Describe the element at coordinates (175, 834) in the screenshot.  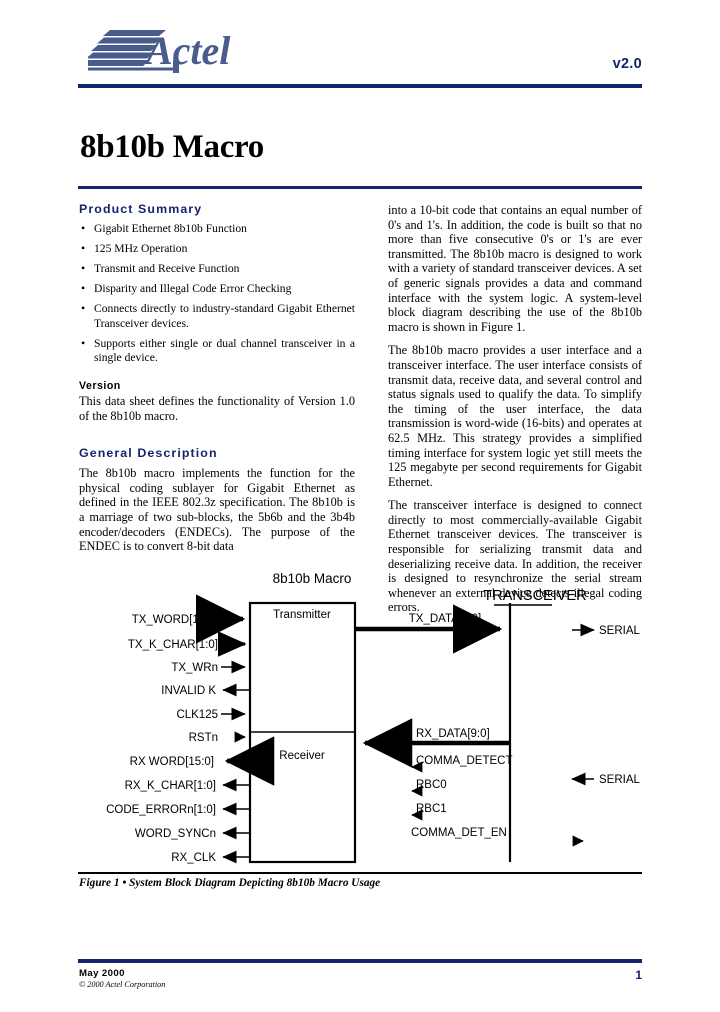
I see `signal-label-word-syncn: WORD_SYNCn` at that location.